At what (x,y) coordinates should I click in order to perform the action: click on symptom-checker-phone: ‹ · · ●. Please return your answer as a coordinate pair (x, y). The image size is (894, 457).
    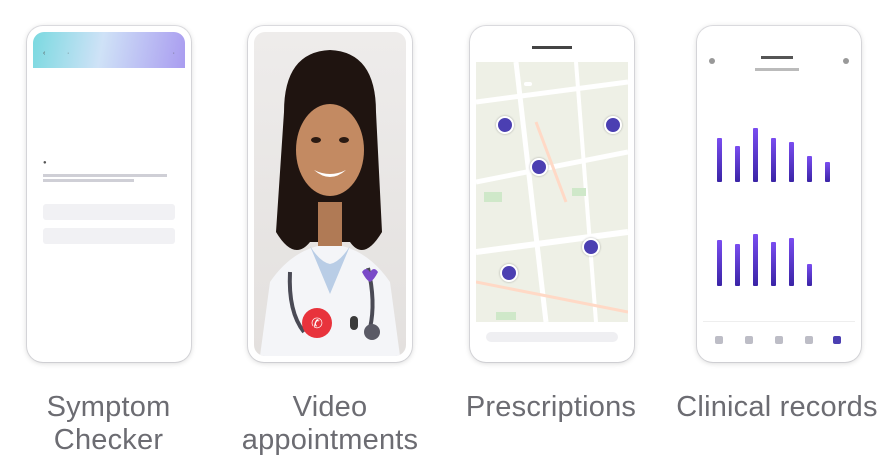
    Looking at the image, I should click on (109, 194).